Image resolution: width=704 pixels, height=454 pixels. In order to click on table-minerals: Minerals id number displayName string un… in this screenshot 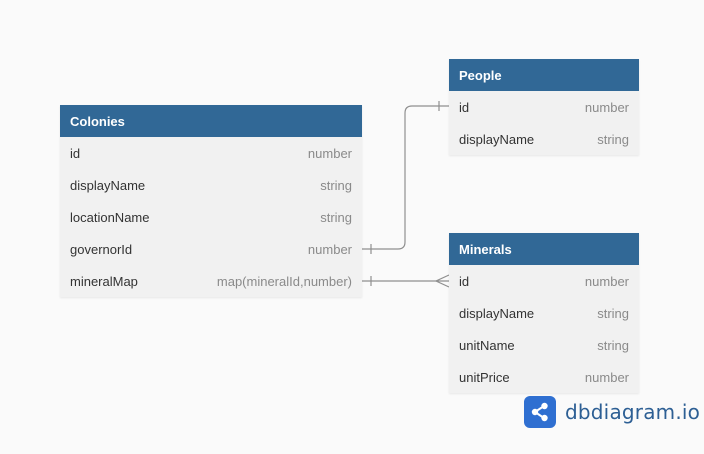, I will do `click(544, 313)`.